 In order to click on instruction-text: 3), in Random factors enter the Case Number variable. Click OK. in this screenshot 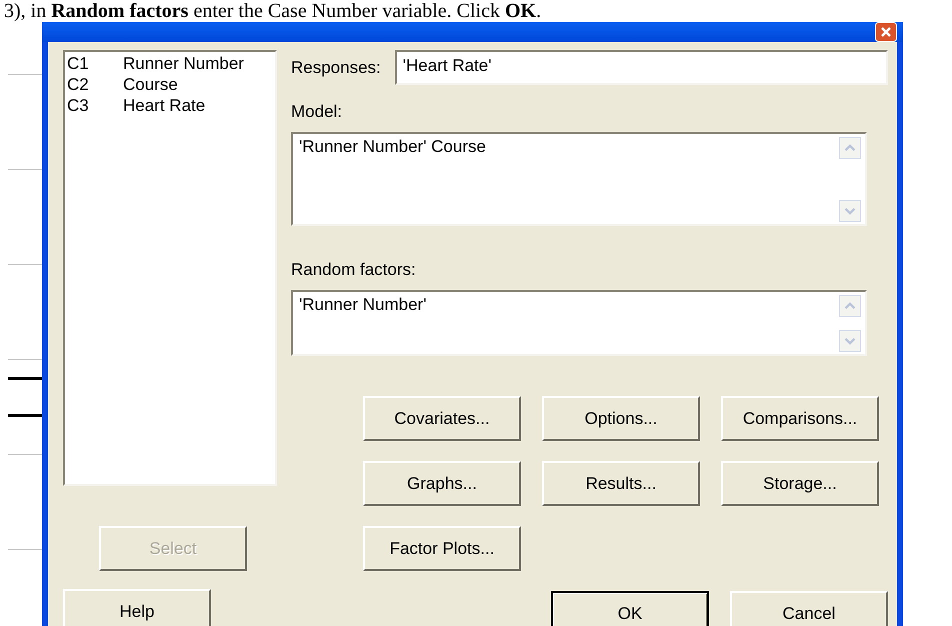, I will do `click(272, 11)`.